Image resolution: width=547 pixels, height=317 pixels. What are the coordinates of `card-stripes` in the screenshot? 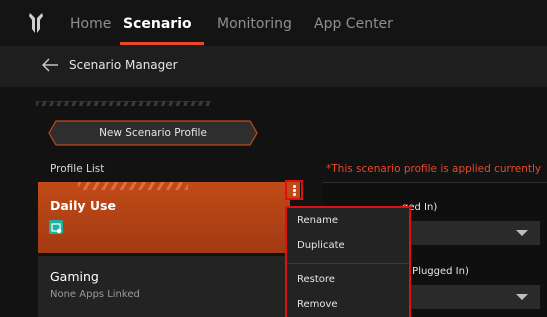 It's located at (133, 186).